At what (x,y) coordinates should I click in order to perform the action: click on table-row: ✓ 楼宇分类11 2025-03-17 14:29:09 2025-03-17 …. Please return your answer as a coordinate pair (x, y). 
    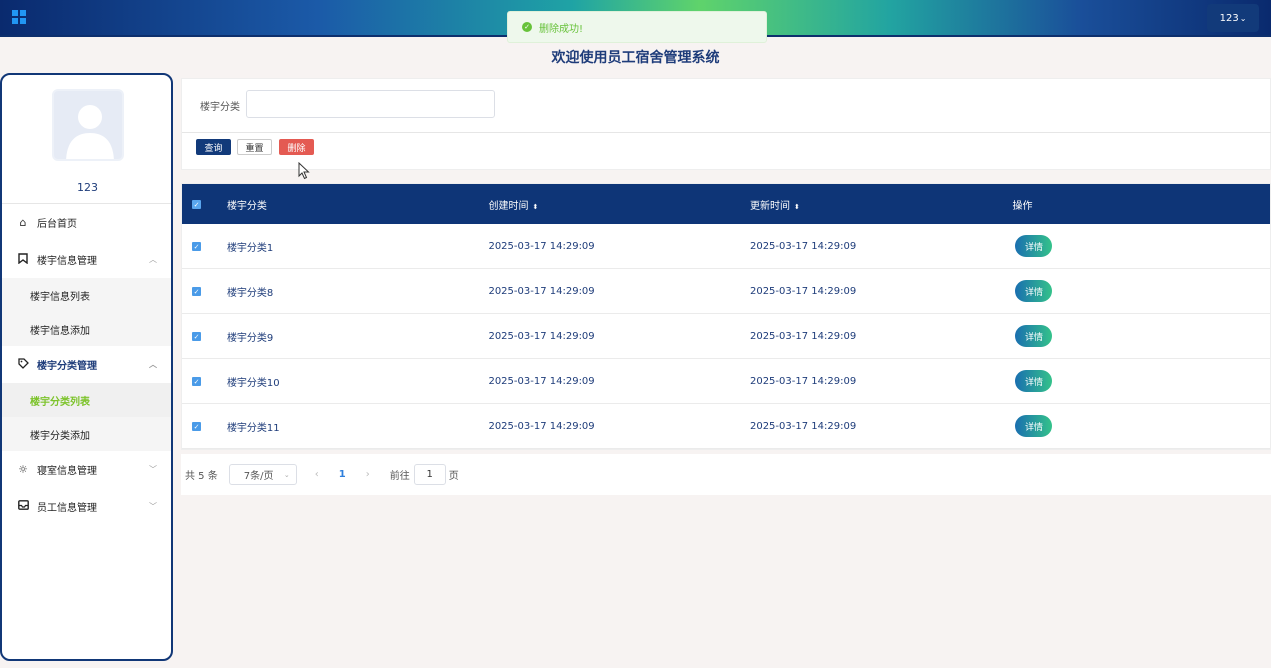
    Looking at the image, I should click on (726, 426).